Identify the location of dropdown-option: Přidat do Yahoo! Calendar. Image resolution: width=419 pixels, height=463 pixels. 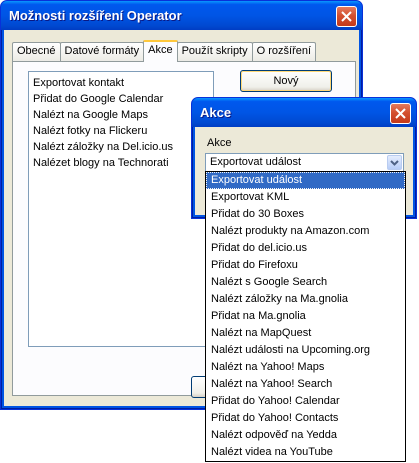
(305, 401).